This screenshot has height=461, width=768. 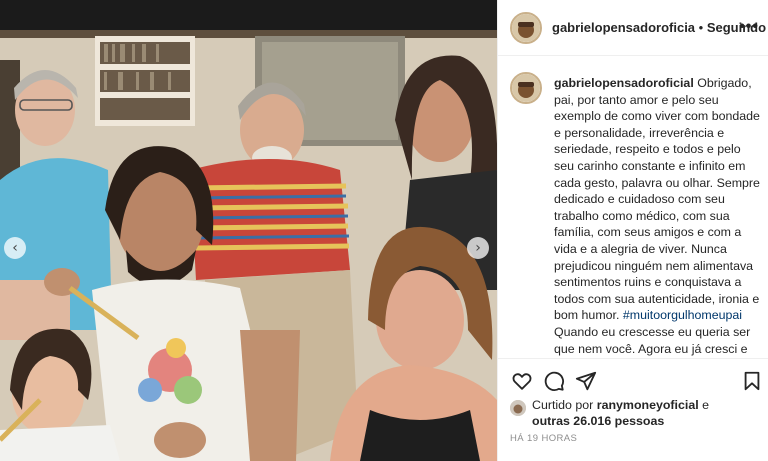 I want to click on post-header: gabrielopensadoroficia • Seguindo •••, so click(x=633, y=28).